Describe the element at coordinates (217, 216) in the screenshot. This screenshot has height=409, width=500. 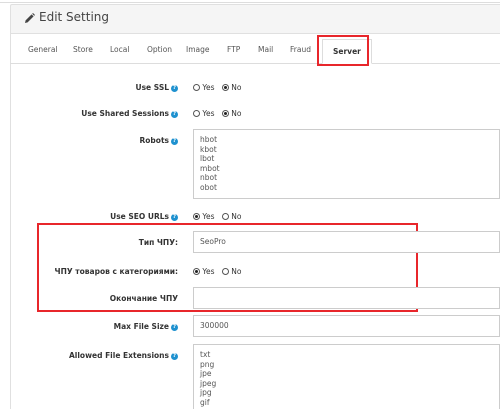
I see `seo-urls-radios: Yes No` at that location.